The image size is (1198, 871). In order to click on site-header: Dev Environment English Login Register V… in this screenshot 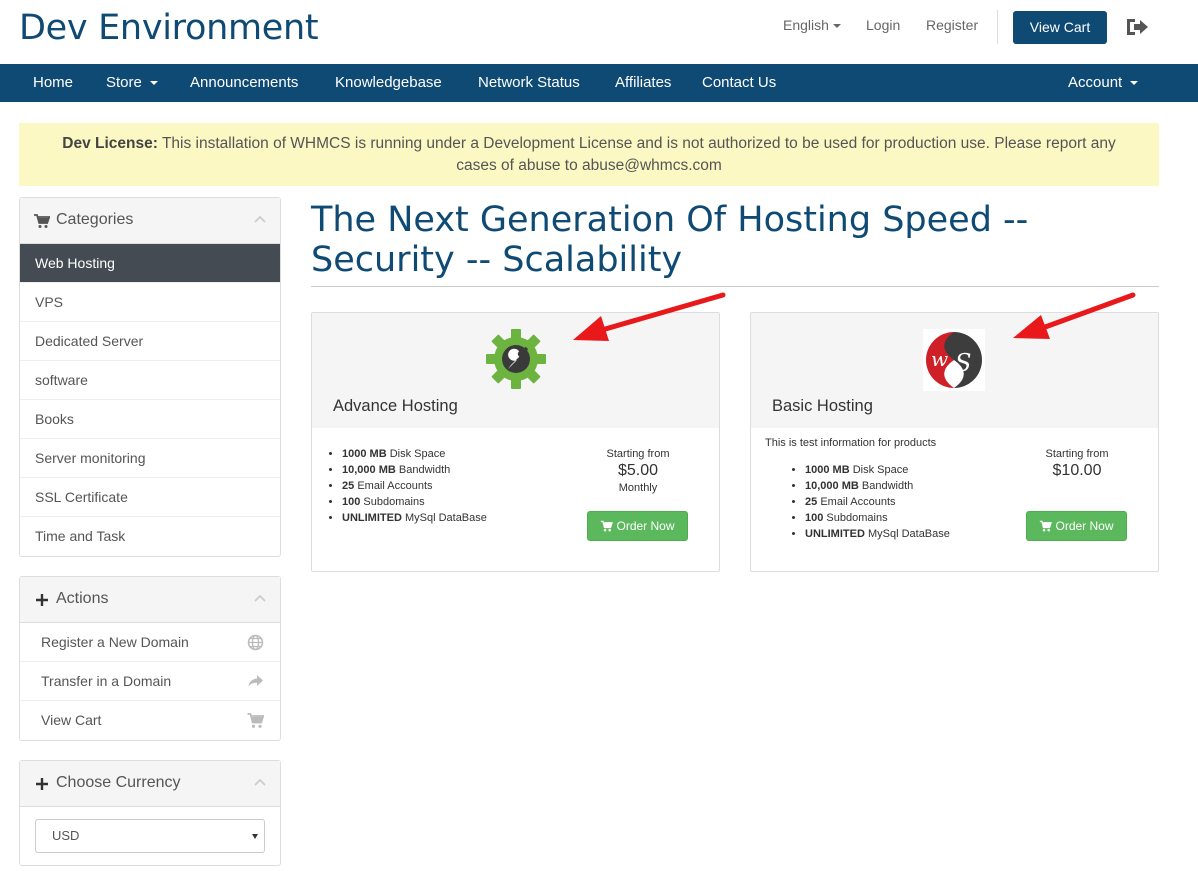, I will do `click(599, 32)`.